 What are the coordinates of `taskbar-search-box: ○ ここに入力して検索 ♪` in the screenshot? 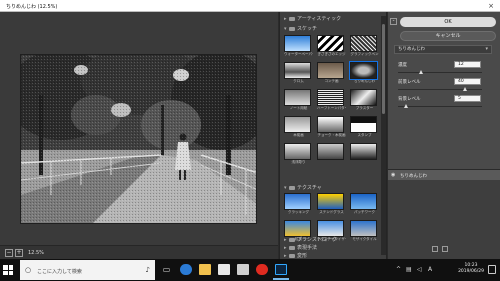 It's located at (87, 270).